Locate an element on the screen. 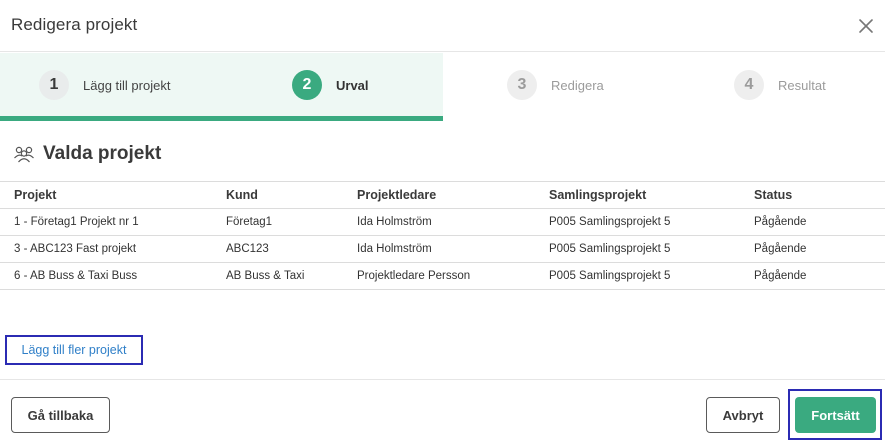  cell-projekt: 1 - Företag1 Projekt nr 1 is located at coordinates (76, 222).